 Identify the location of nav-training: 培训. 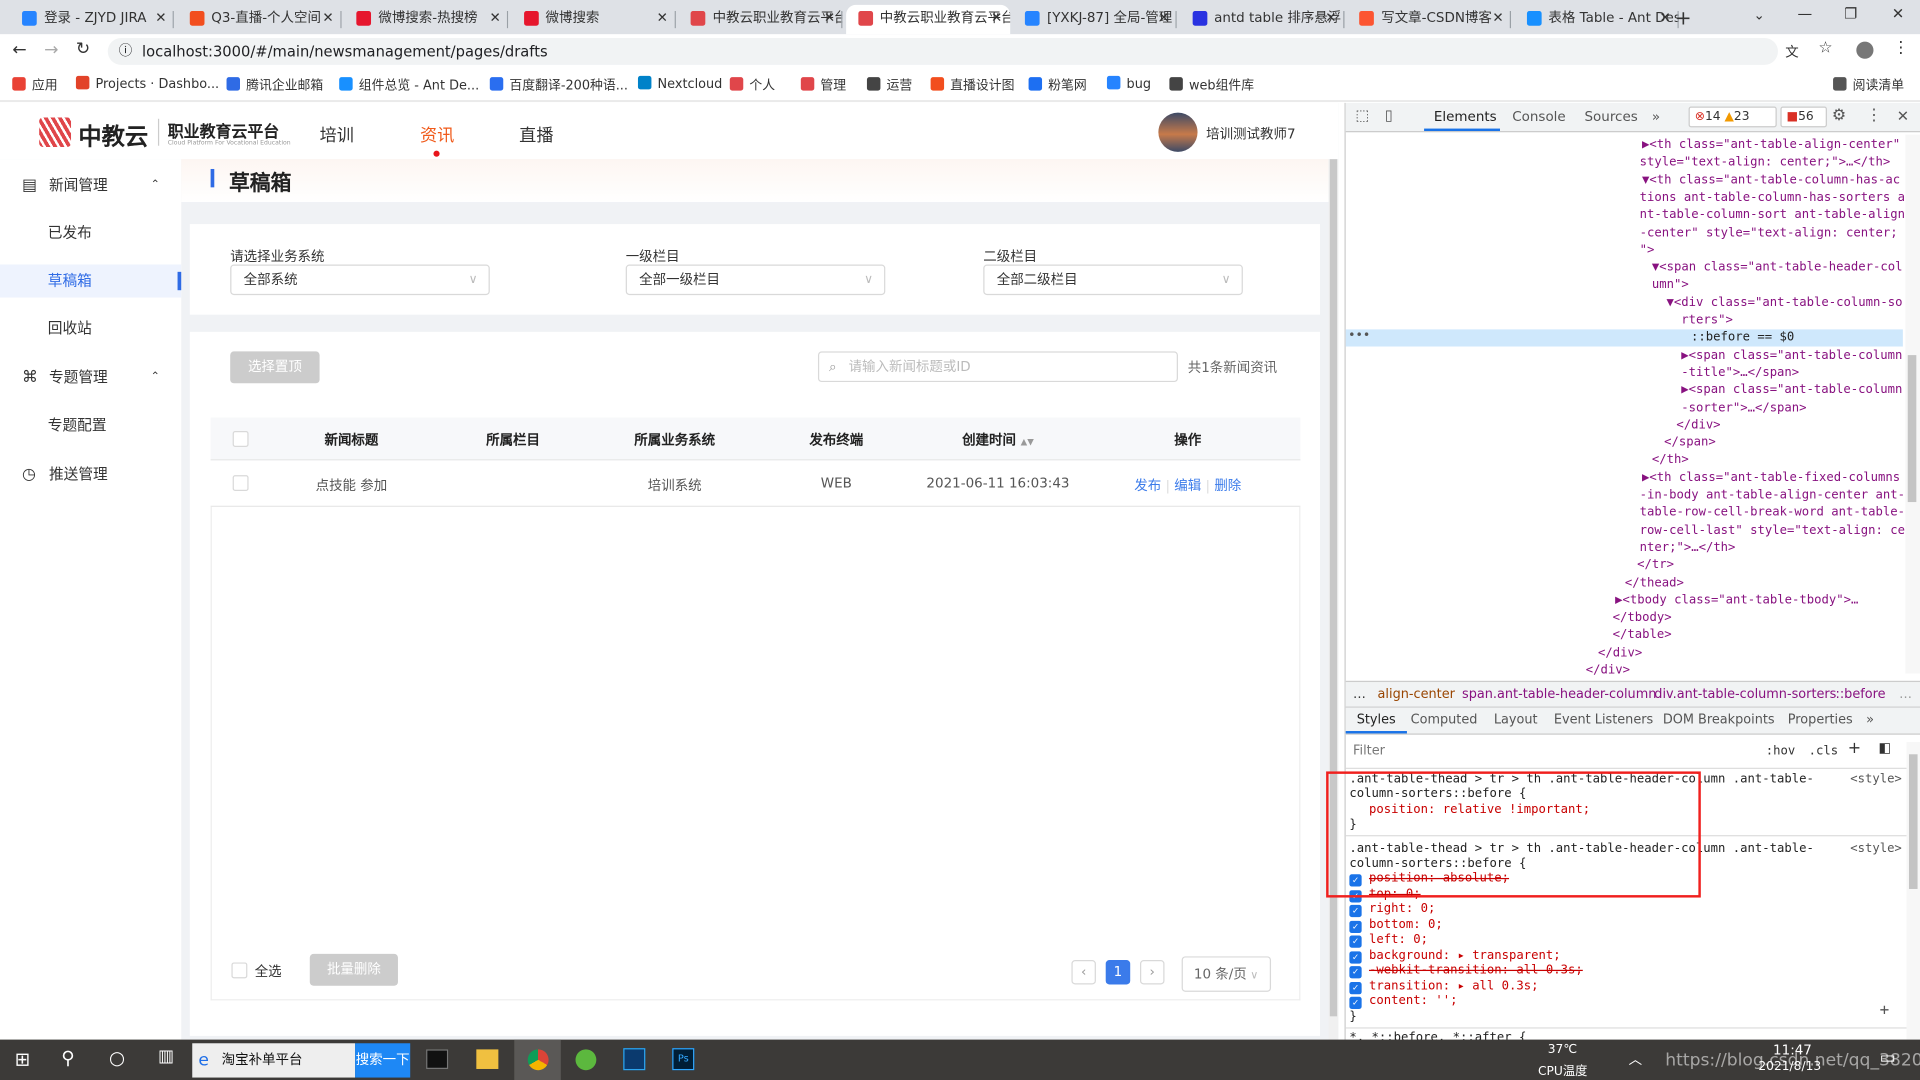
(337, 134).